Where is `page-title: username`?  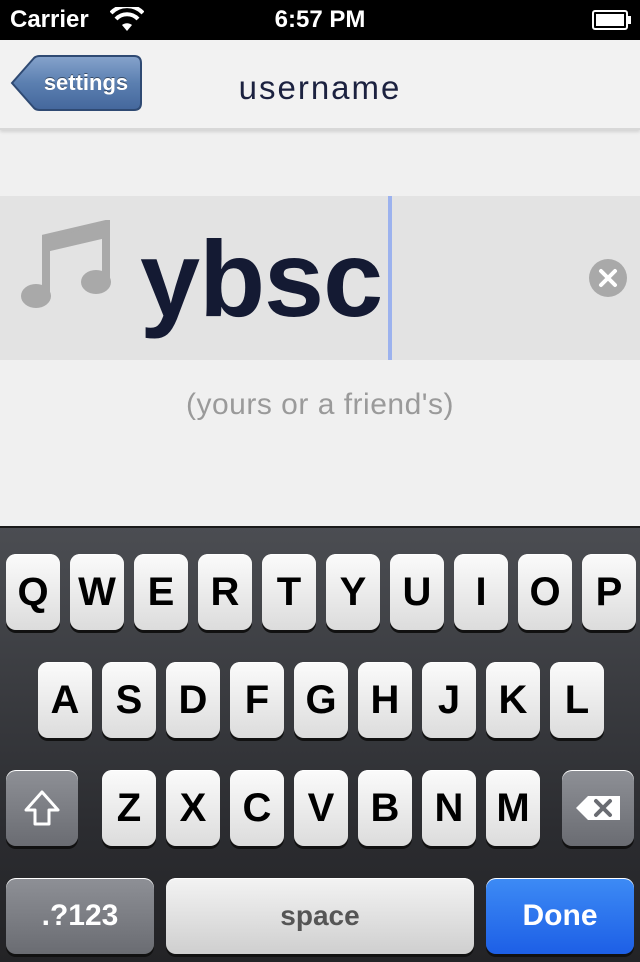
page-title: username is located at coordinates (320, 87).